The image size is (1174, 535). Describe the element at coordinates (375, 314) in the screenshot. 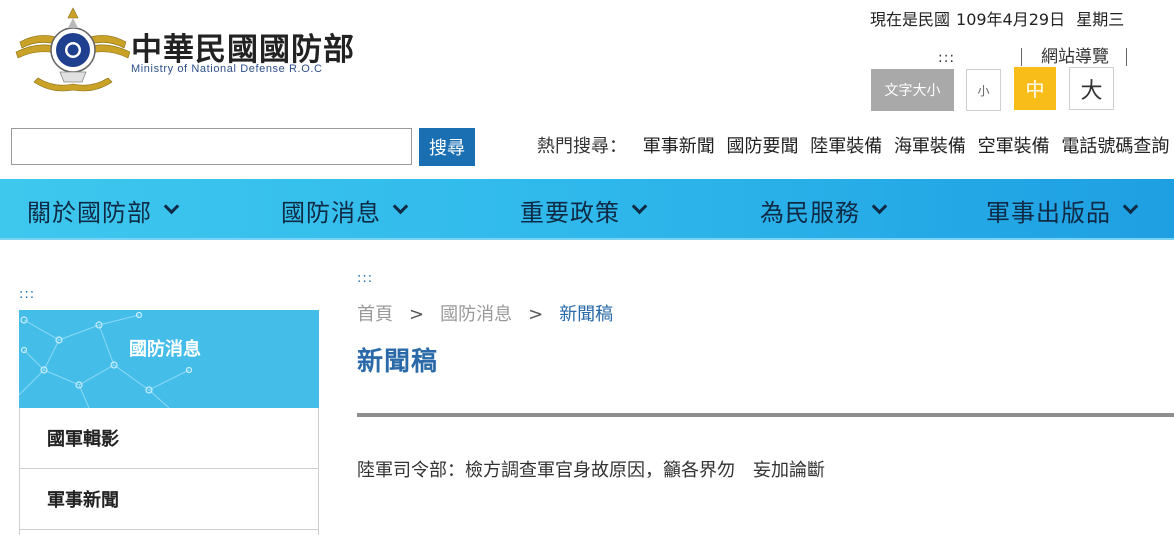

I see `breadcrumb-home: 首頁` at that location.